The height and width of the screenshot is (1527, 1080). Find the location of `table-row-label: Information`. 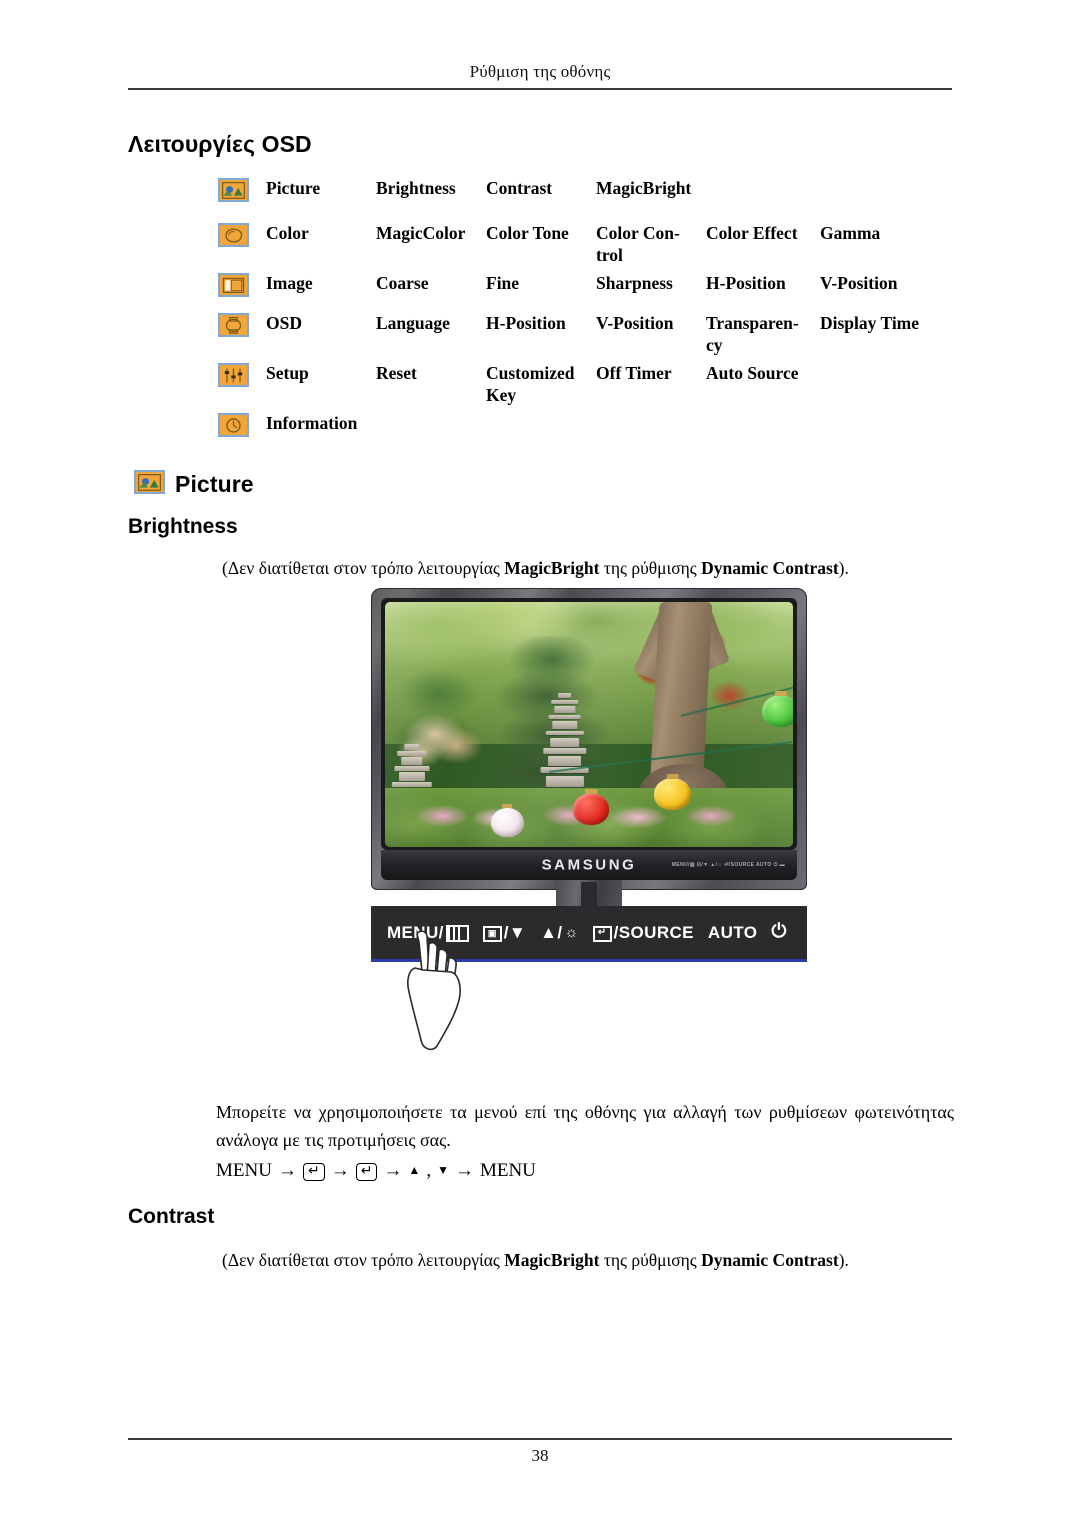

table-row-label: Information is located at coordinates (312, 423).